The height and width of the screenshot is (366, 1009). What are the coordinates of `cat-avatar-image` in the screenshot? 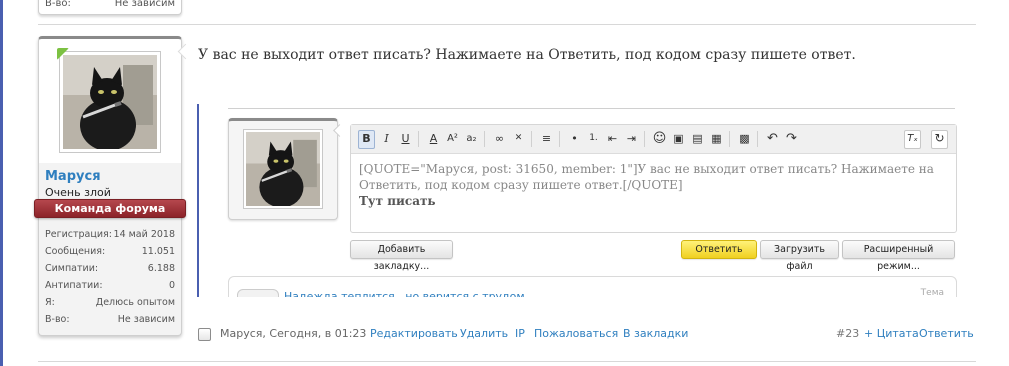 It's located at (110, 102).